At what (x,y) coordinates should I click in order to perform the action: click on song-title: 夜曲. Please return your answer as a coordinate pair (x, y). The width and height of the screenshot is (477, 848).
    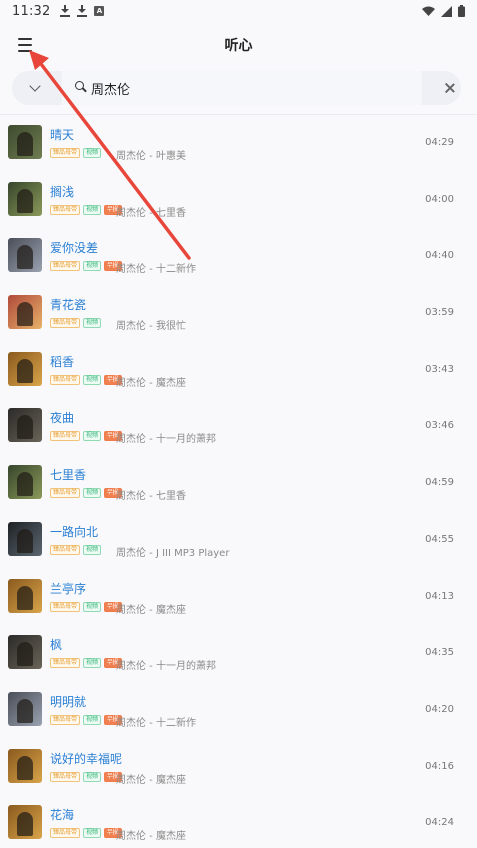
    Looking at the image, I should click on (62, 418).